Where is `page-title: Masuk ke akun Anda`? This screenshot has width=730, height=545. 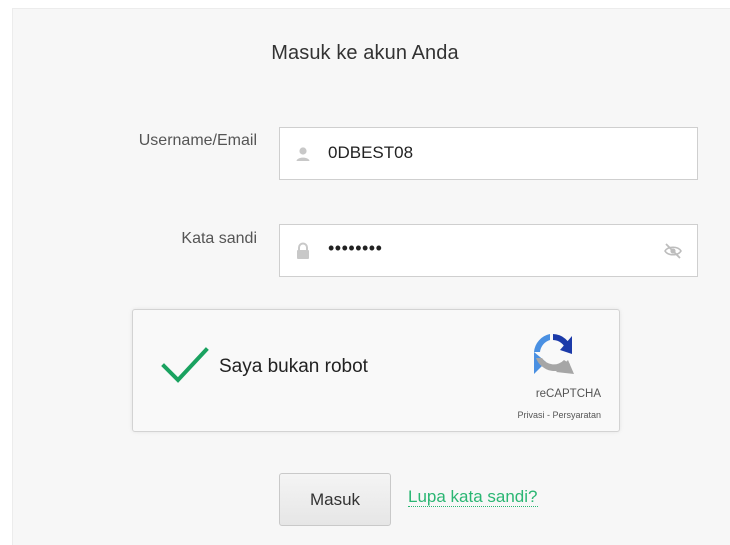
page-title: Masuk ke akun Anda is located at coordinates (365, 53).